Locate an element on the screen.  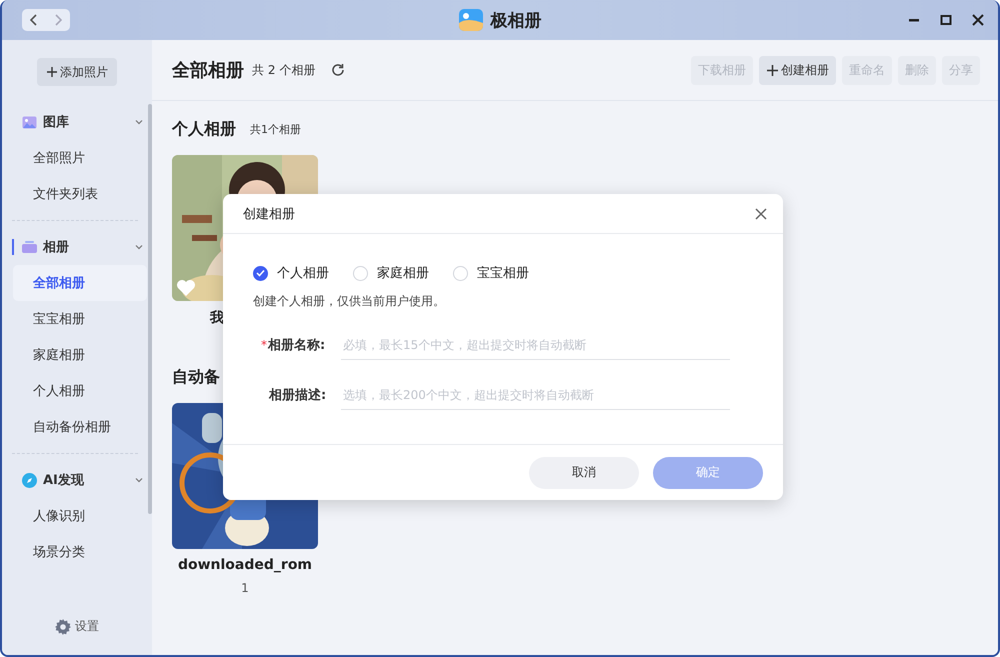
cancel-button: 取消 is located at coordinates (584, 472).